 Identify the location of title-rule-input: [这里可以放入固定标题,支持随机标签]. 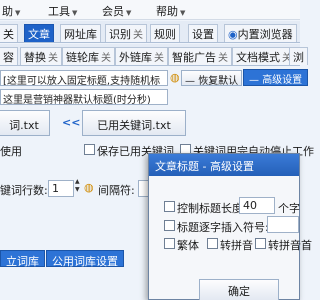
(84, 78).